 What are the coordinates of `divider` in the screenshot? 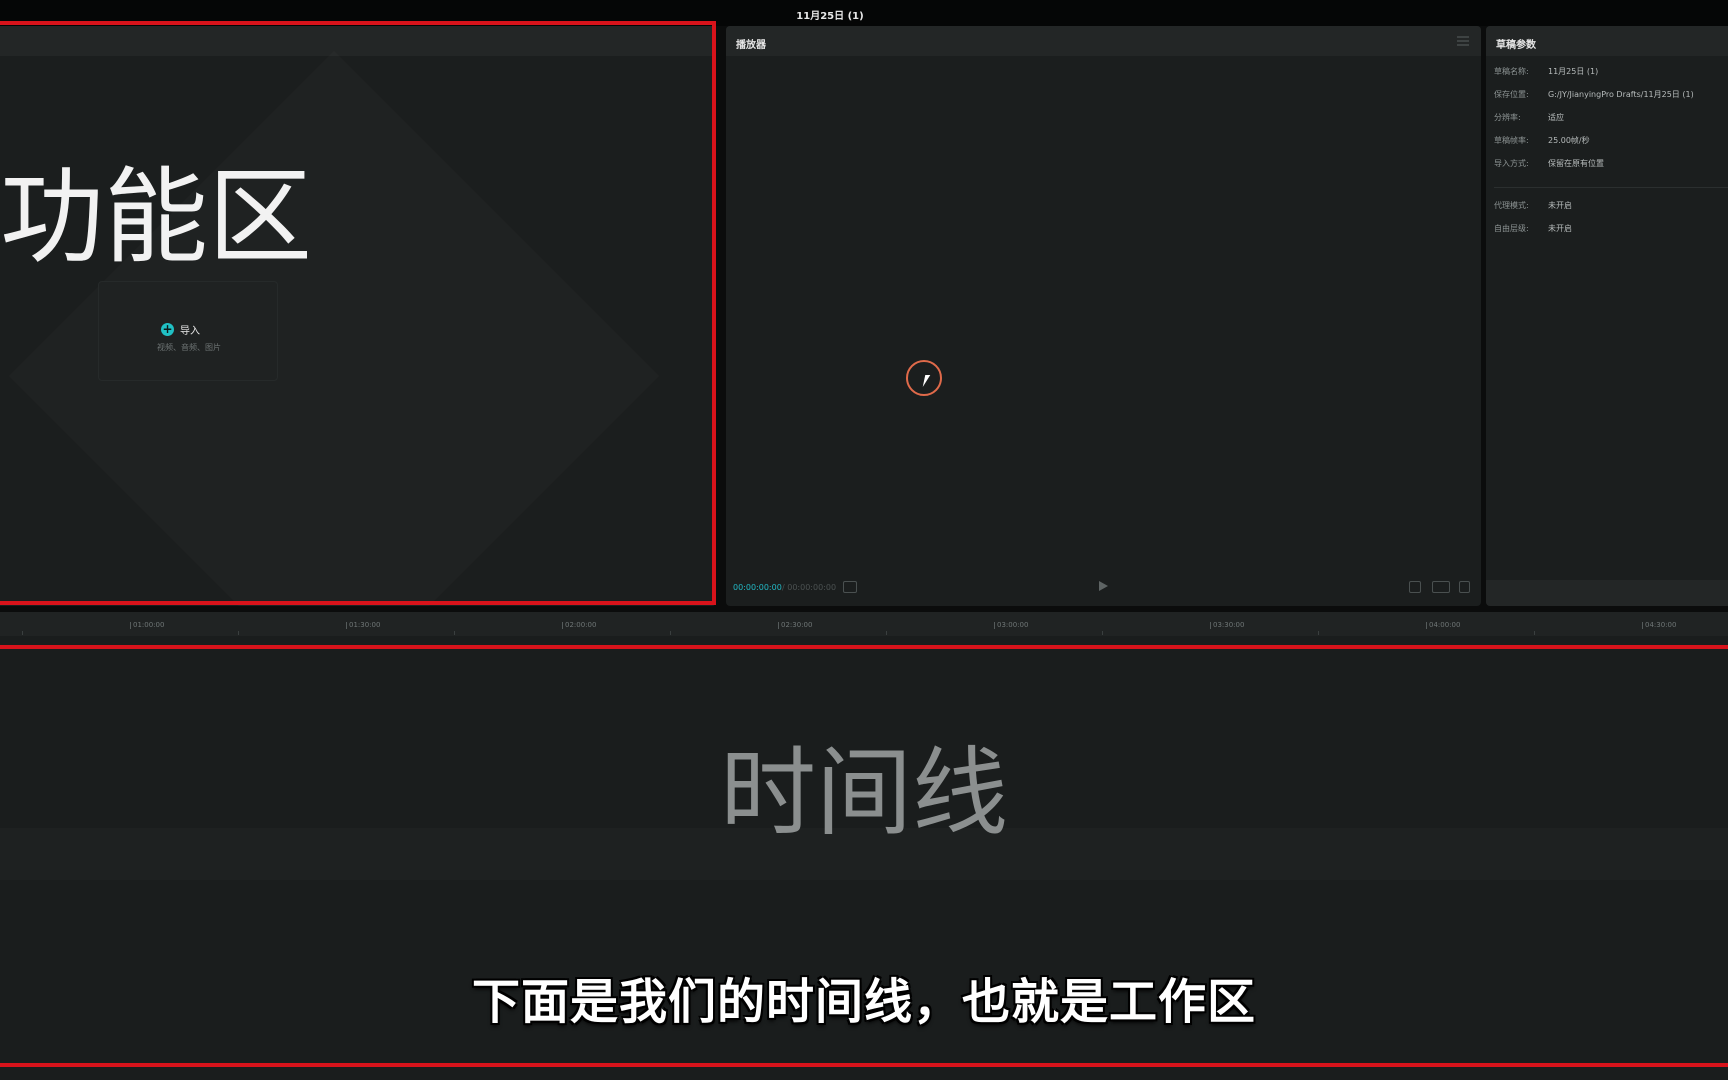 It's located at (1611, 187).